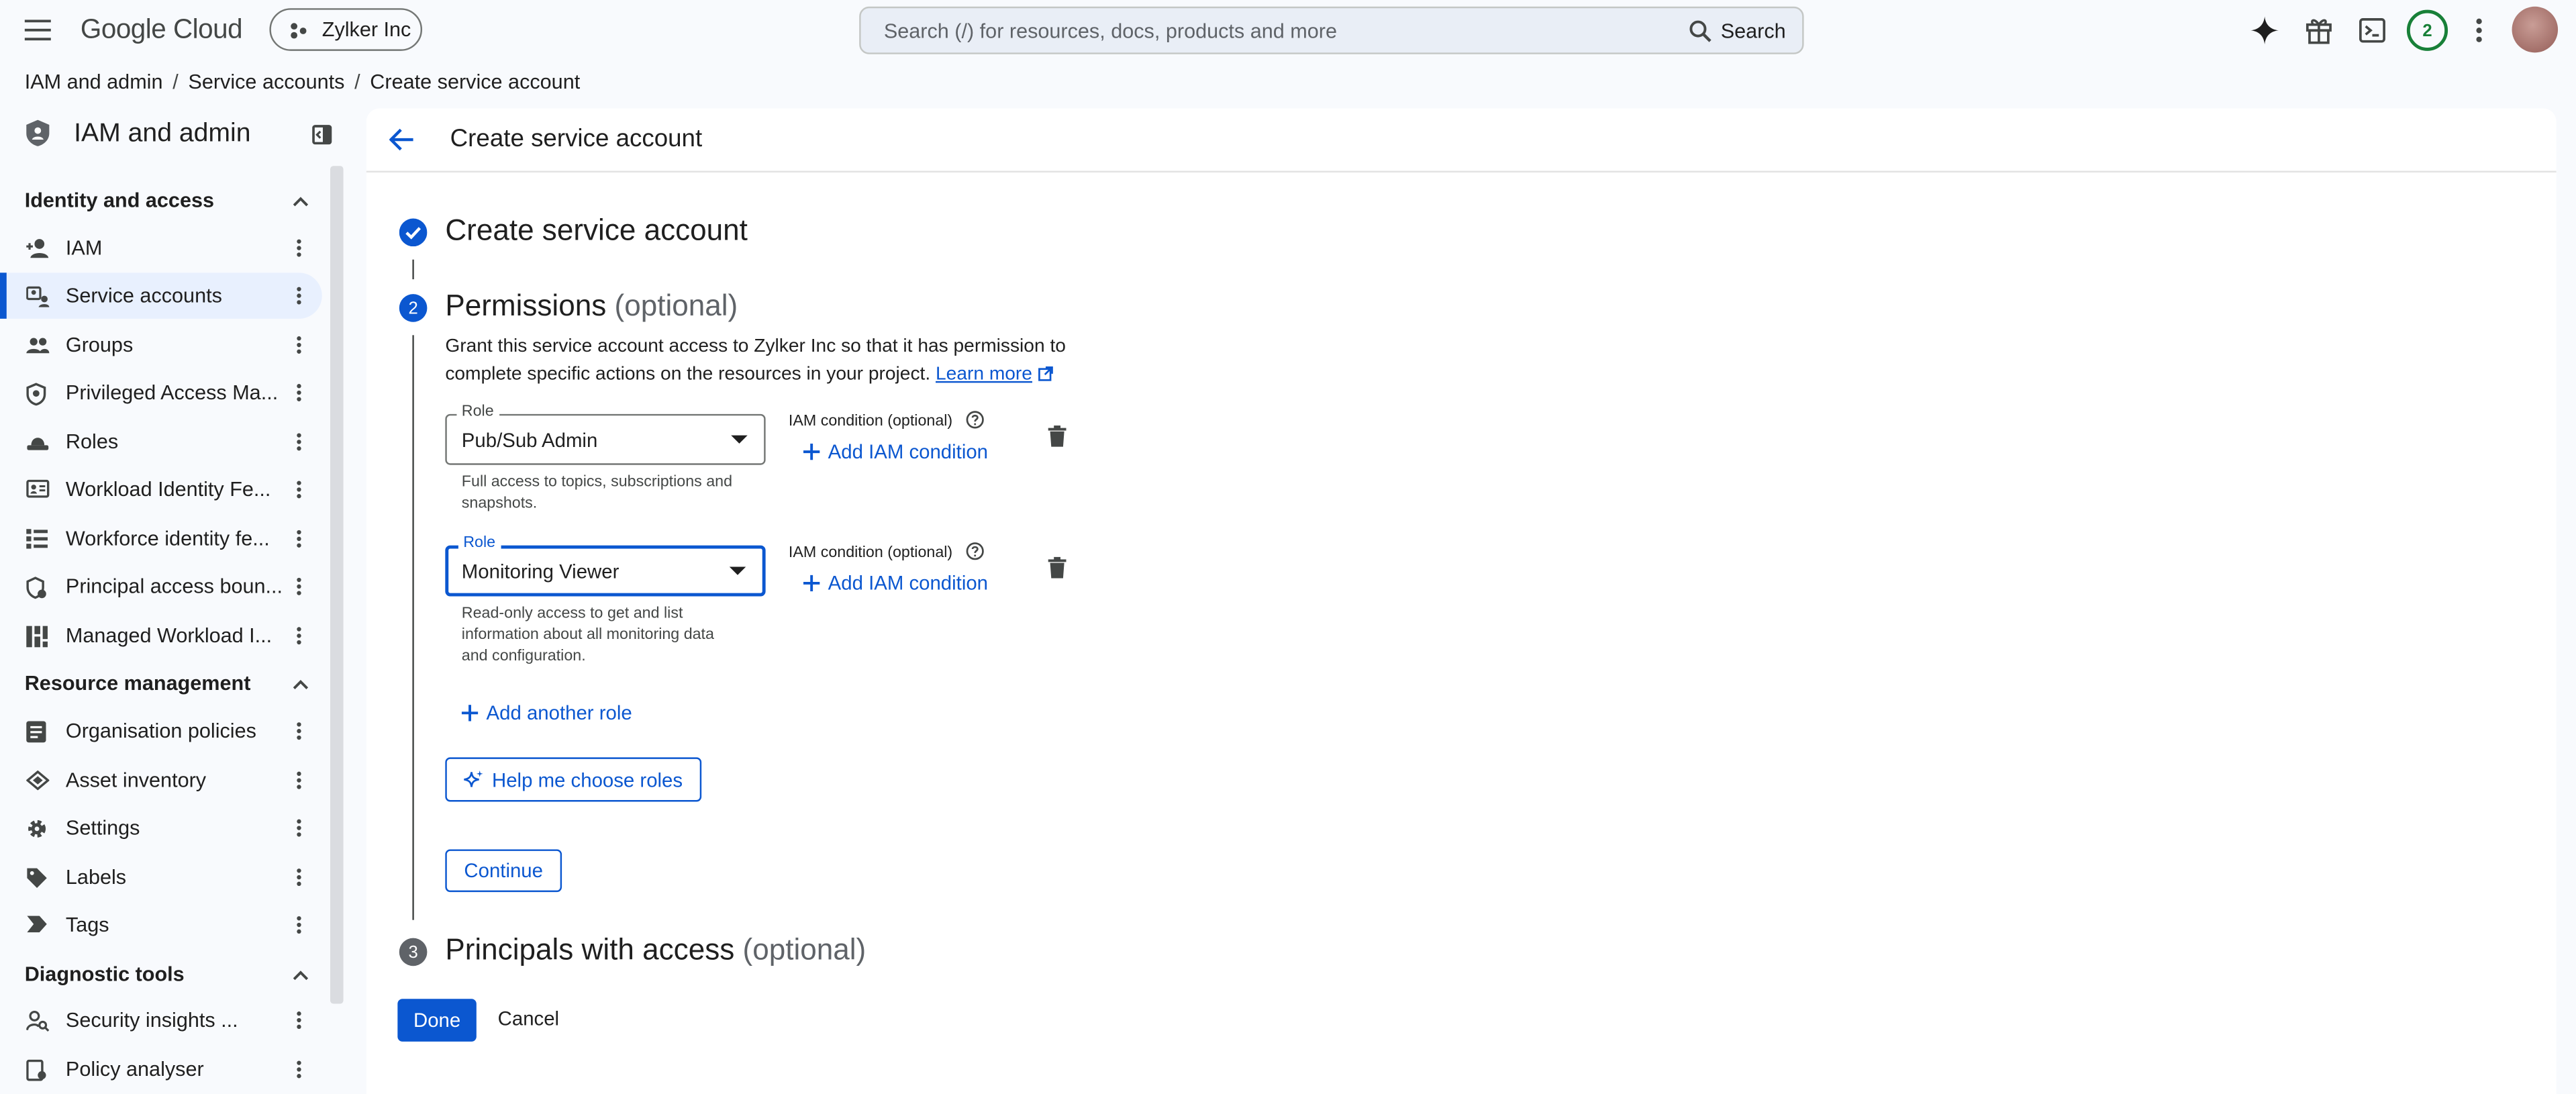  Describe the element at coordinates (38, 490) in the screenshot. I see `id-card-icon` at that location.